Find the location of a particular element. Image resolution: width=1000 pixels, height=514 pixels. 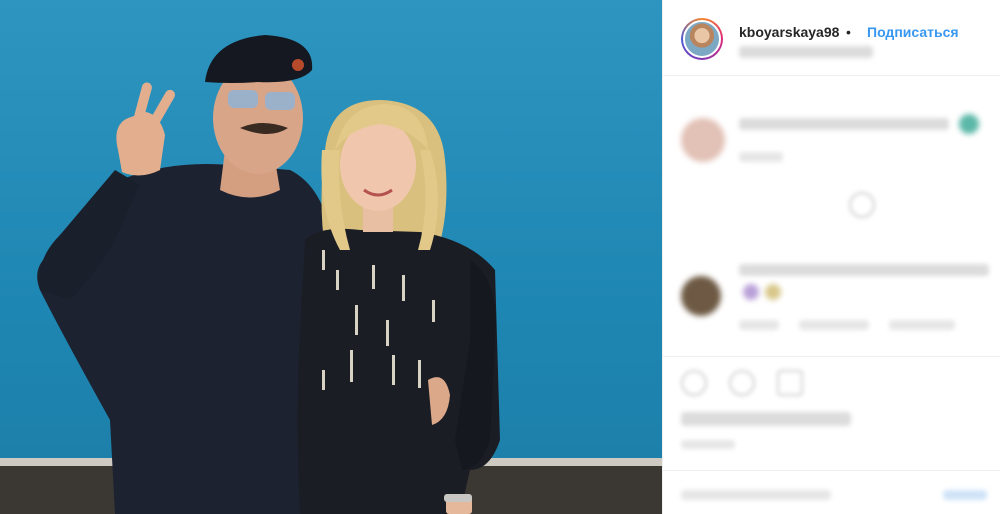

blurred-comment-avatar is located at coordinates (703, 140).